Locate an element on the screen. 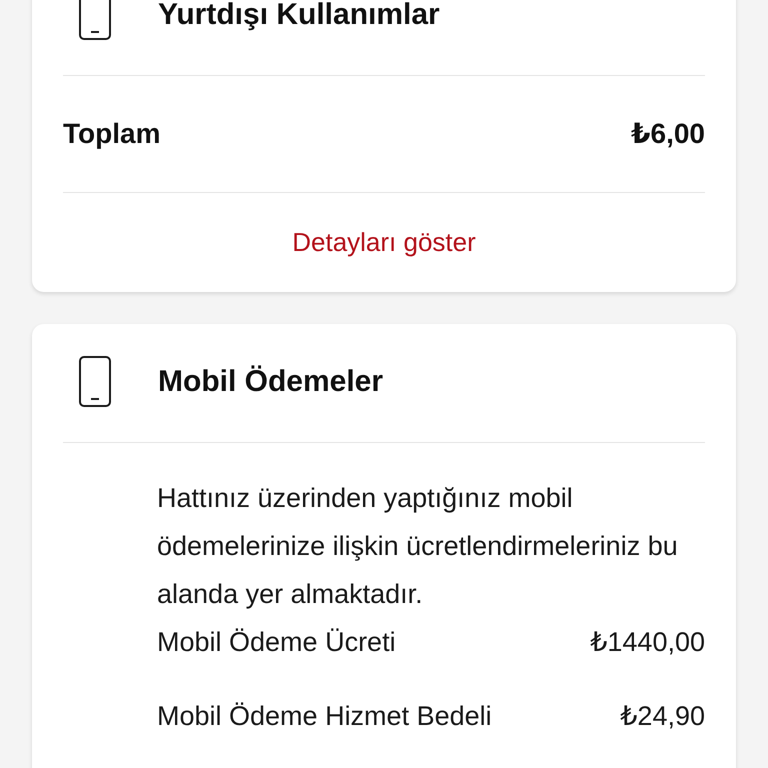 This screenshot has height=768, width=768. charge-label: Mobil Ödeme Ücreti is located at coordinates (276, 642).